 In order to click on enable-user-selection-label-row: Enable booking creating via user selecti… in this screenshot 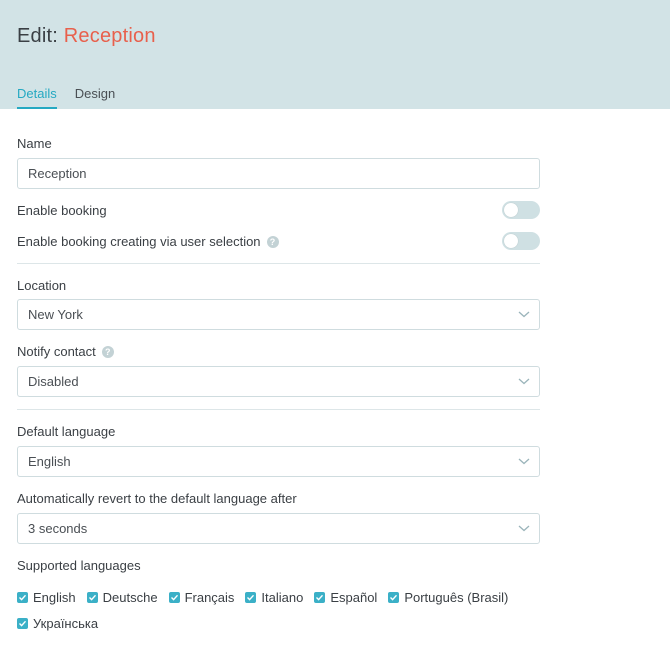, I will do `click(148, 241)`.